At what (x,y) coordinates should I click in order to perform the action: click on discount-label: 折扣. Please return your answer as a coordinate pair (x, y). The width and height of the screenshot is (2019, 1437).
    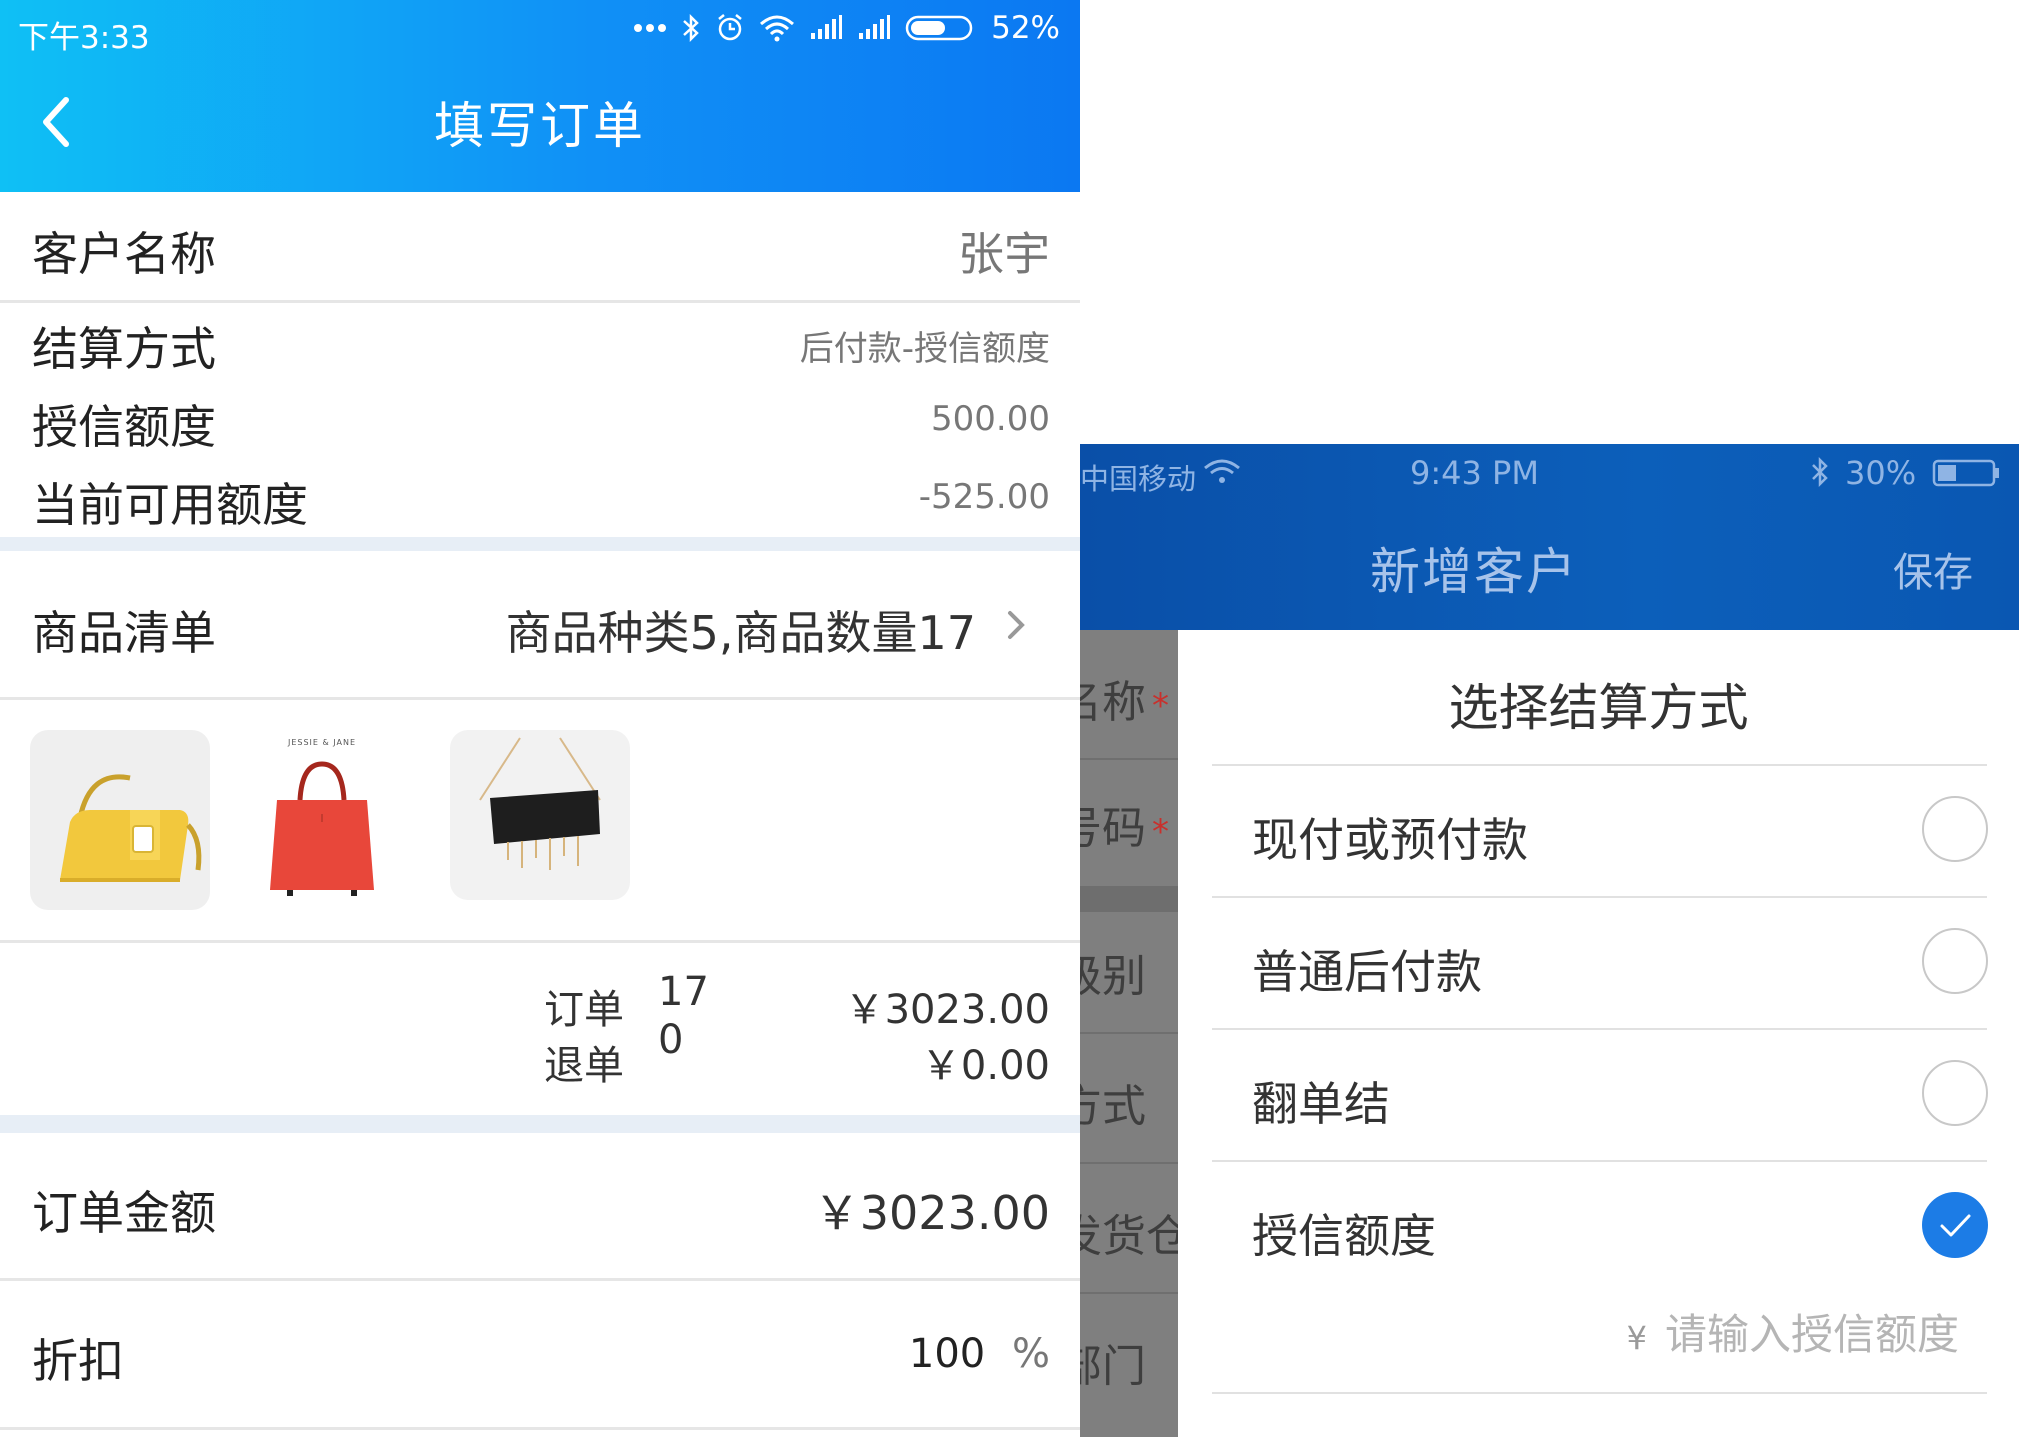
    Looking at the image, I should click on (78, 1361).